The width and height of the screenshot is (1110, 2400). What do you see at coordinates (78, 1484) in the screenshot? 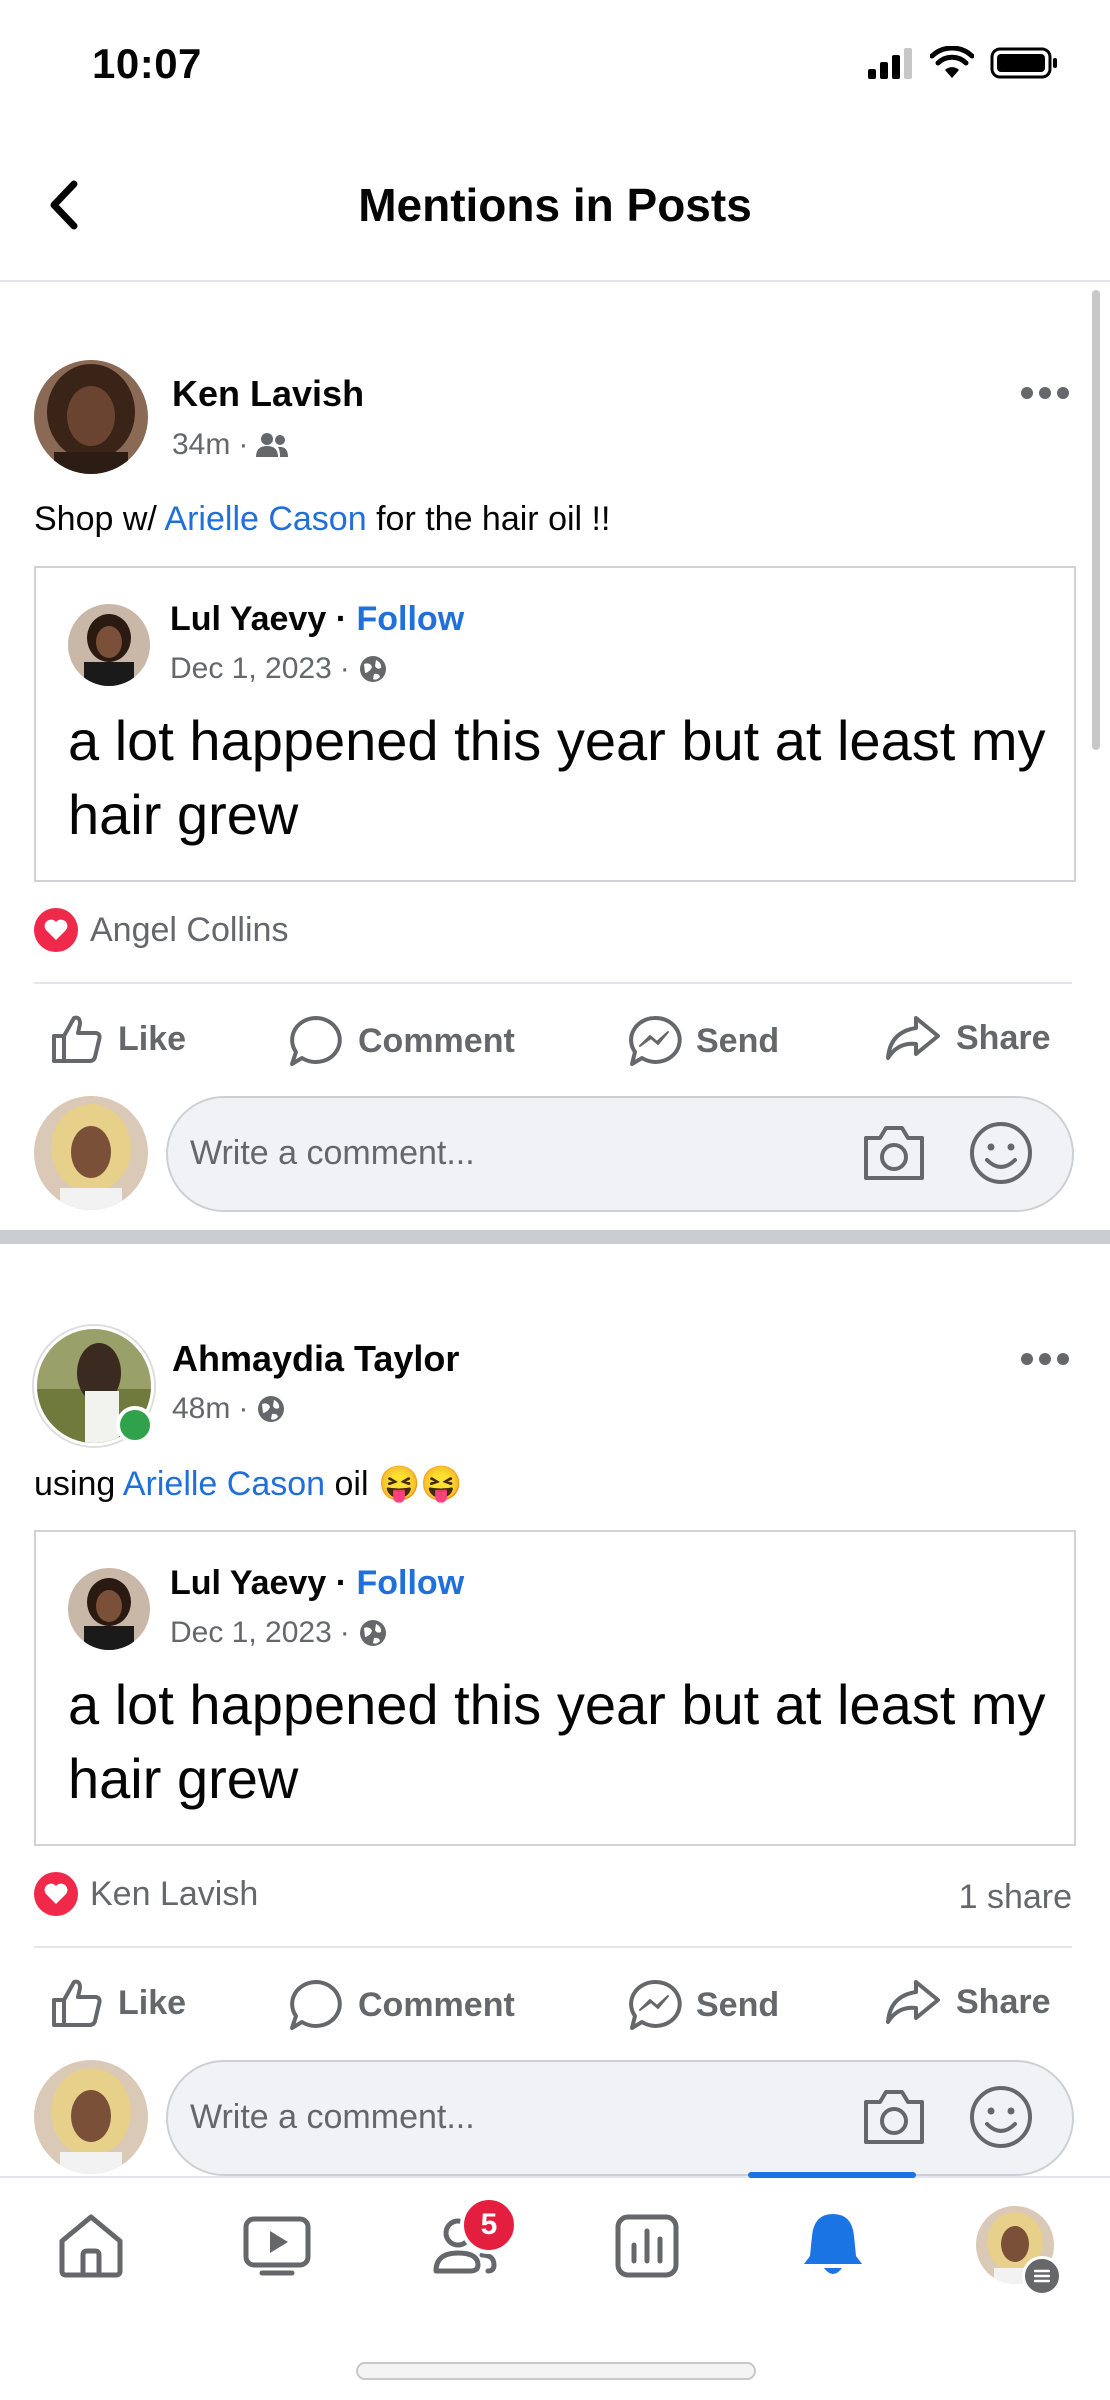
I see `post-text-before: using` at bounding box center [78, 1484].